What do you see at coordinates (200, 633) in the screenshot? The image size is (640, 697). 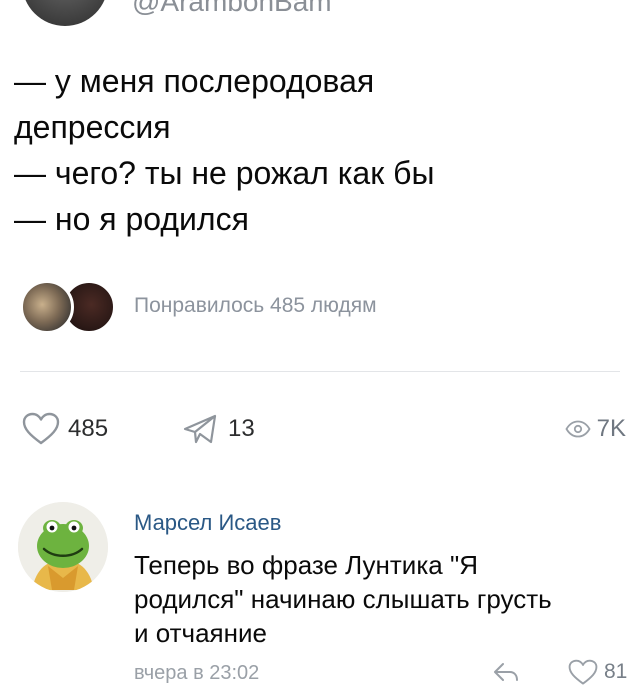 I see `comment-line: и отчаяние` at bounding box center [200, 633].